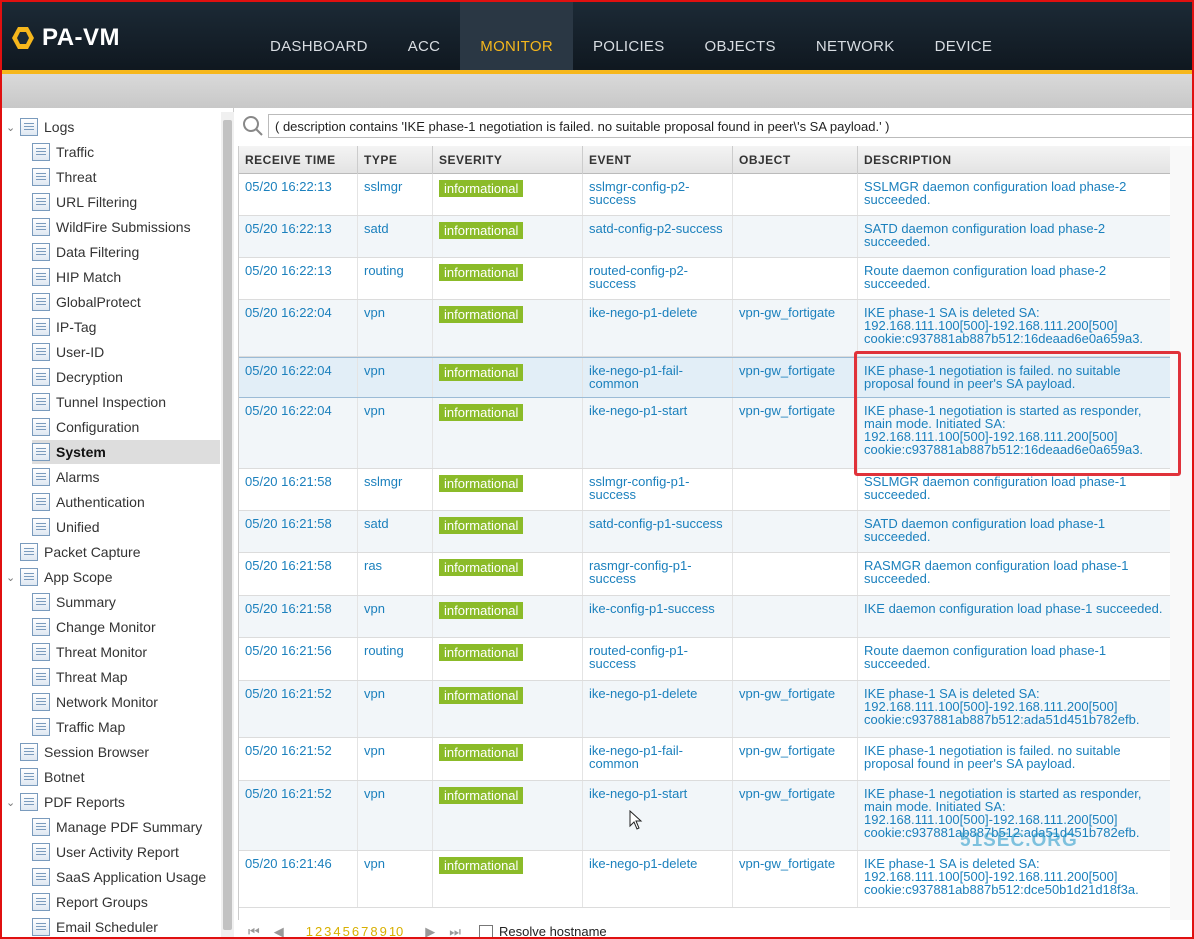  Describe the element at coordinates (126, 902) in the screenshot. I see `sidebar-item-report-groups: Report Groups` at that location.